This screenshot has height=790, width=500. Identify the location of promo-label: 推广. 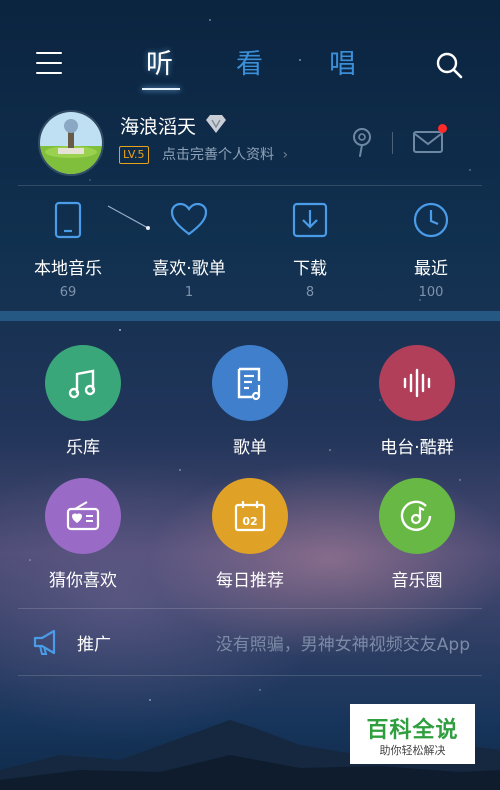
(94, 645).